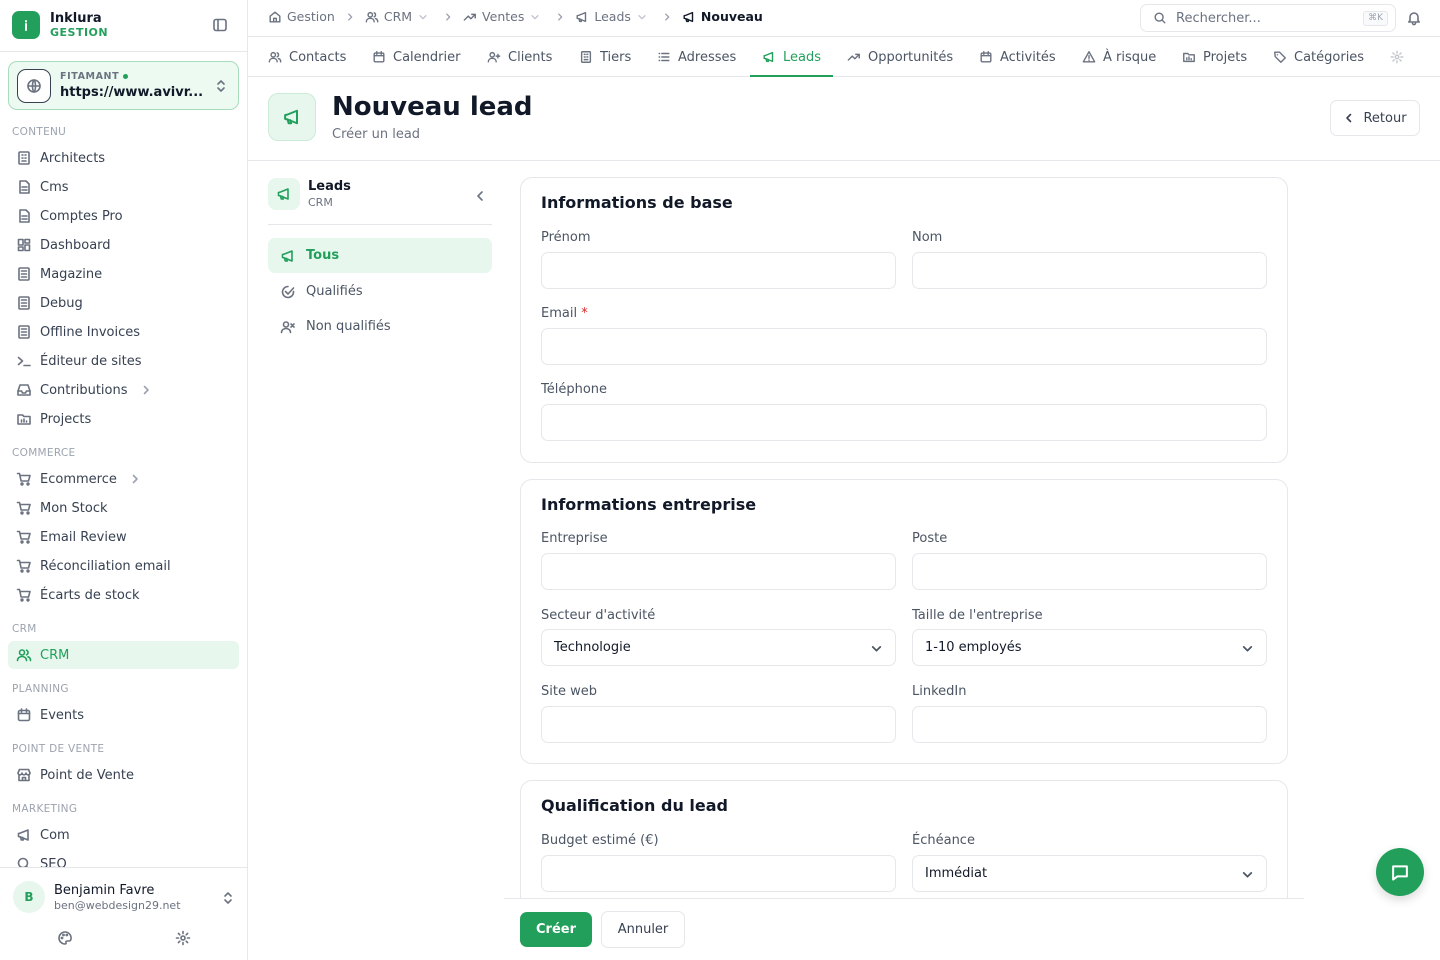 This screenshot has width=1440, height=960. What do you see at coordinates (123, 715) in the screenshot?
I see `sidebar-item-events: Events` at bounding box center [123, 715].